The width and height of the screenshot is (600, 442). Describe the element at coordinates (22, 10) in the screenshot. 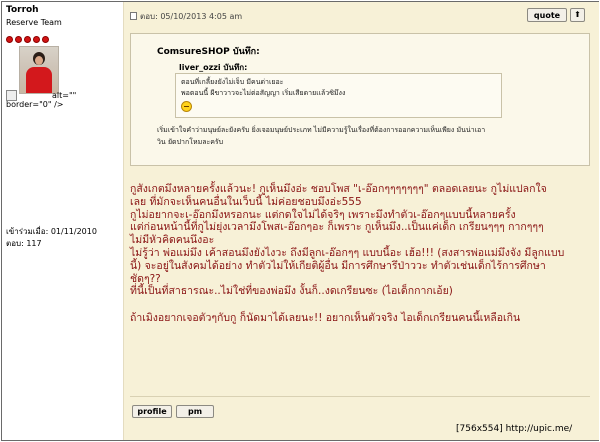

I see `author-name: Torroh` at that location.